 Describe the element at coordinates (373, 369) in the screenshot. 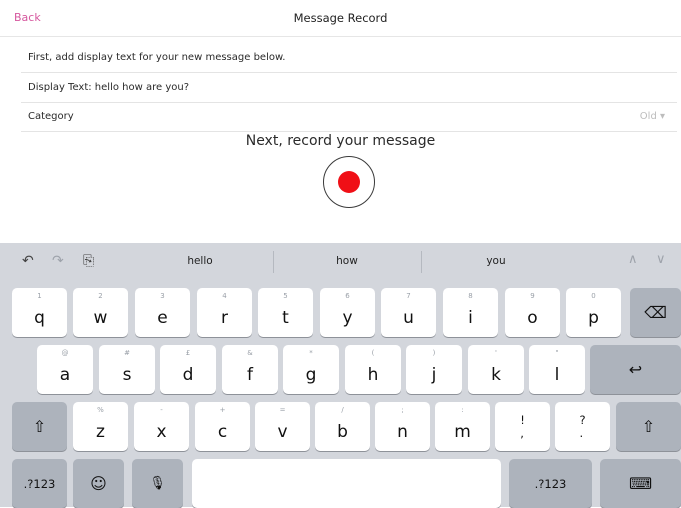

I see `key-h: (h` at that location.